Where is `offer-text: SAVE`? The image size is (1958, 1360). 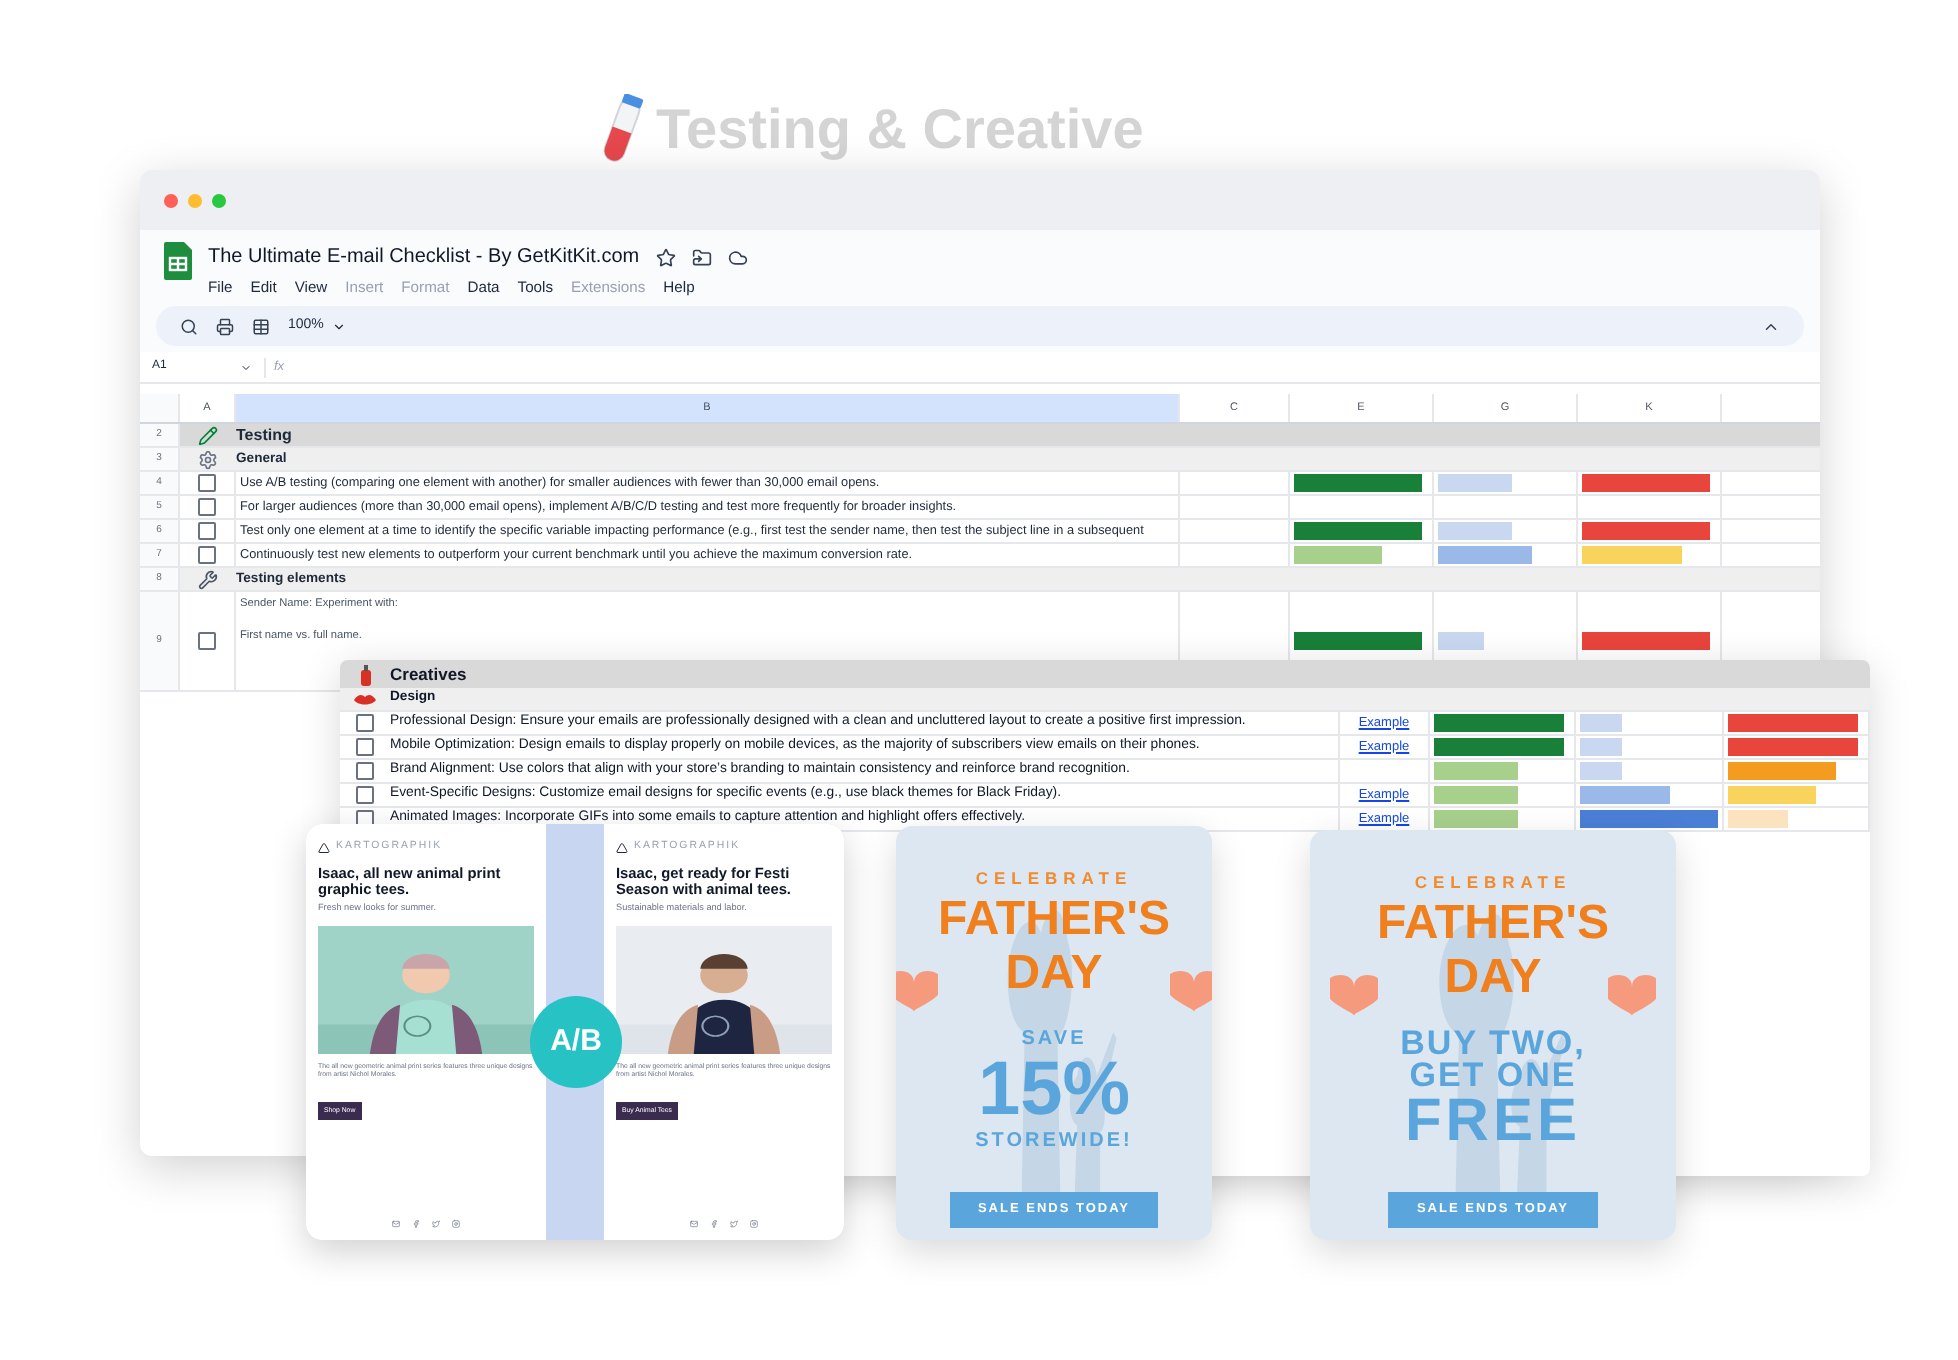
offer-text: SAVE is located at coordinates (1054, 1039).